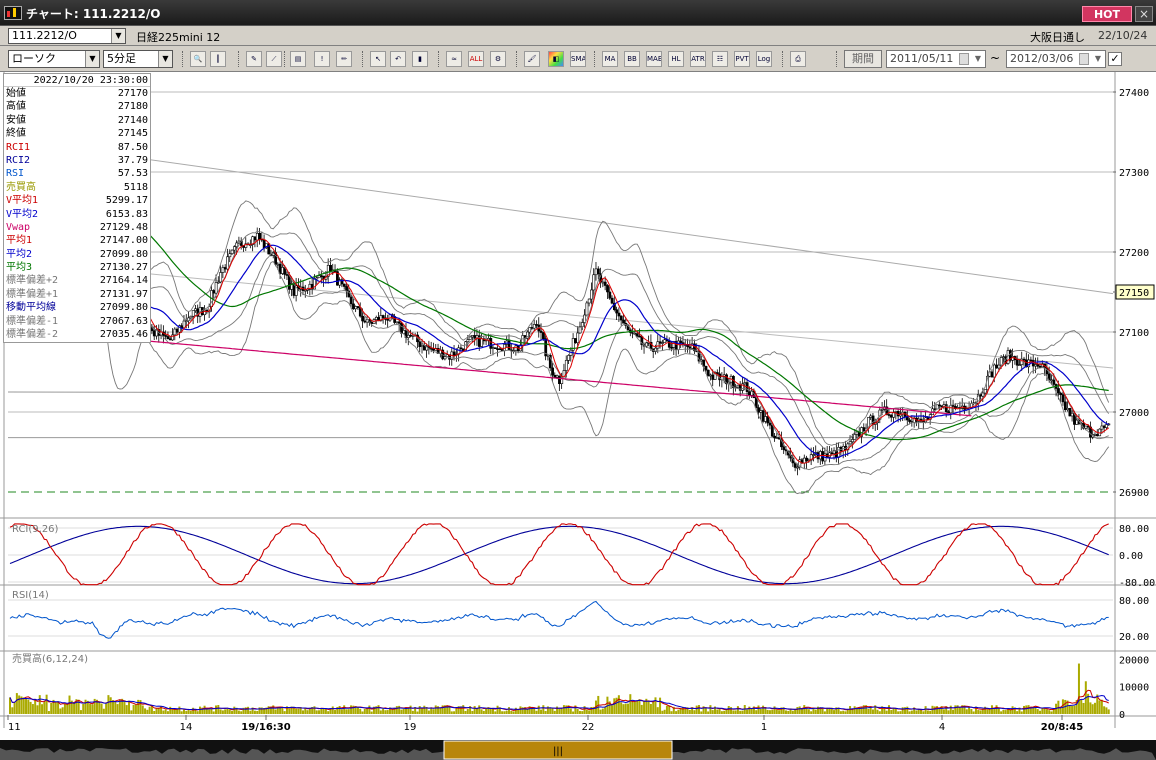 This screenshot has height=760, width=1156. I want to click on mae-icon: MAE, so click(654, 59).